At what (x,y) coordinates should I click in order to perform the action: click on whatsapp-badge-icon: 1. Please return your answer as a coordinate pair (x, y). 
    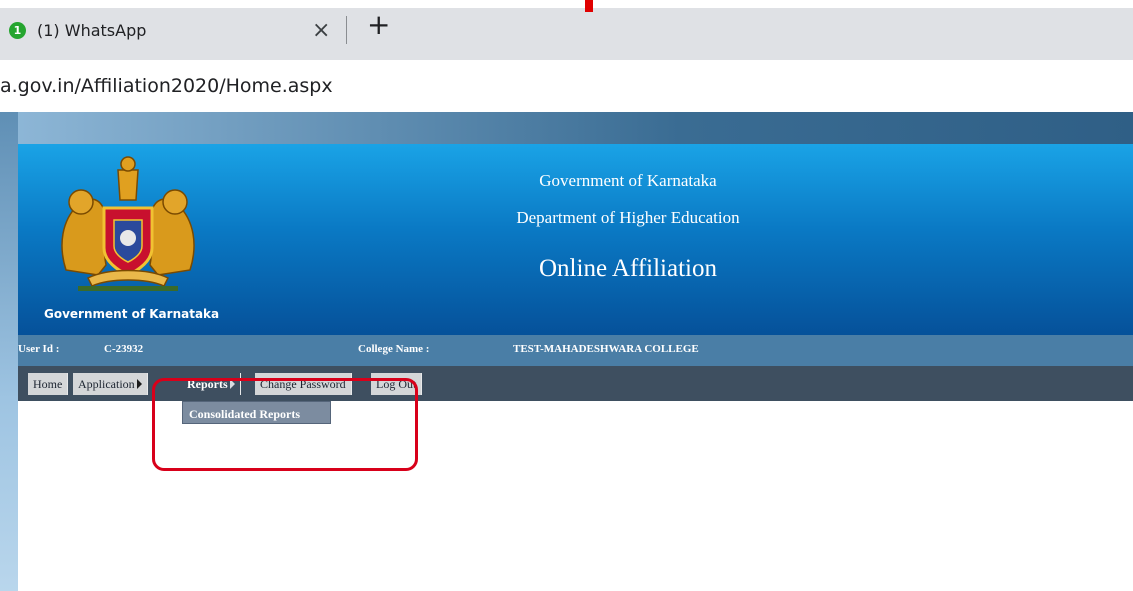
    Looking at the image, I should click on (17, 30).